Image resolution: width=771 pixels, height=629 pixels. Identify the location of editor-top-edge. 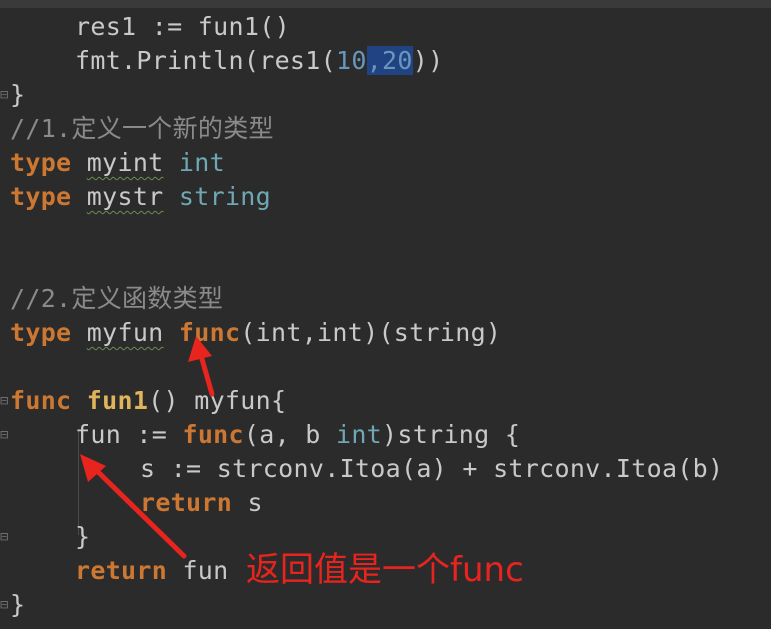
(385, 4).